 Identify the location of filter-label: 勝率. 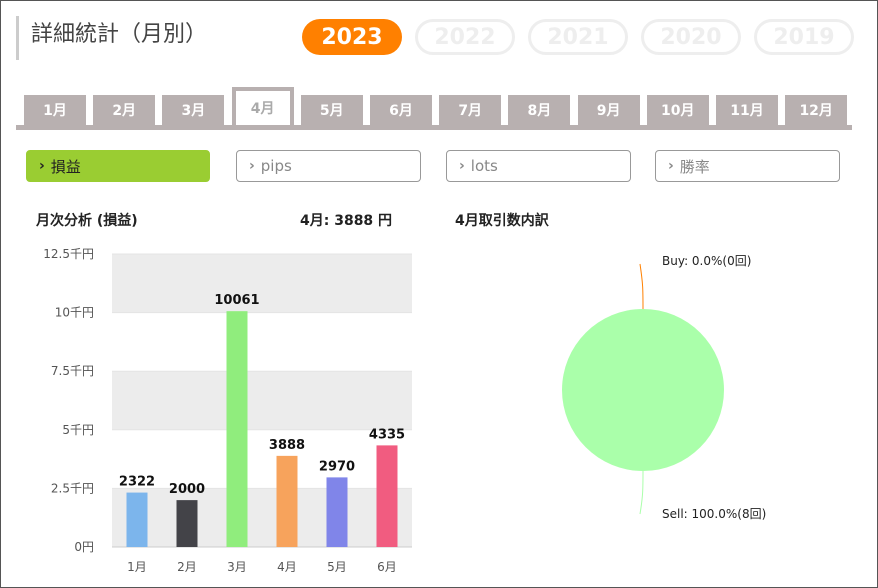
(694, 166).